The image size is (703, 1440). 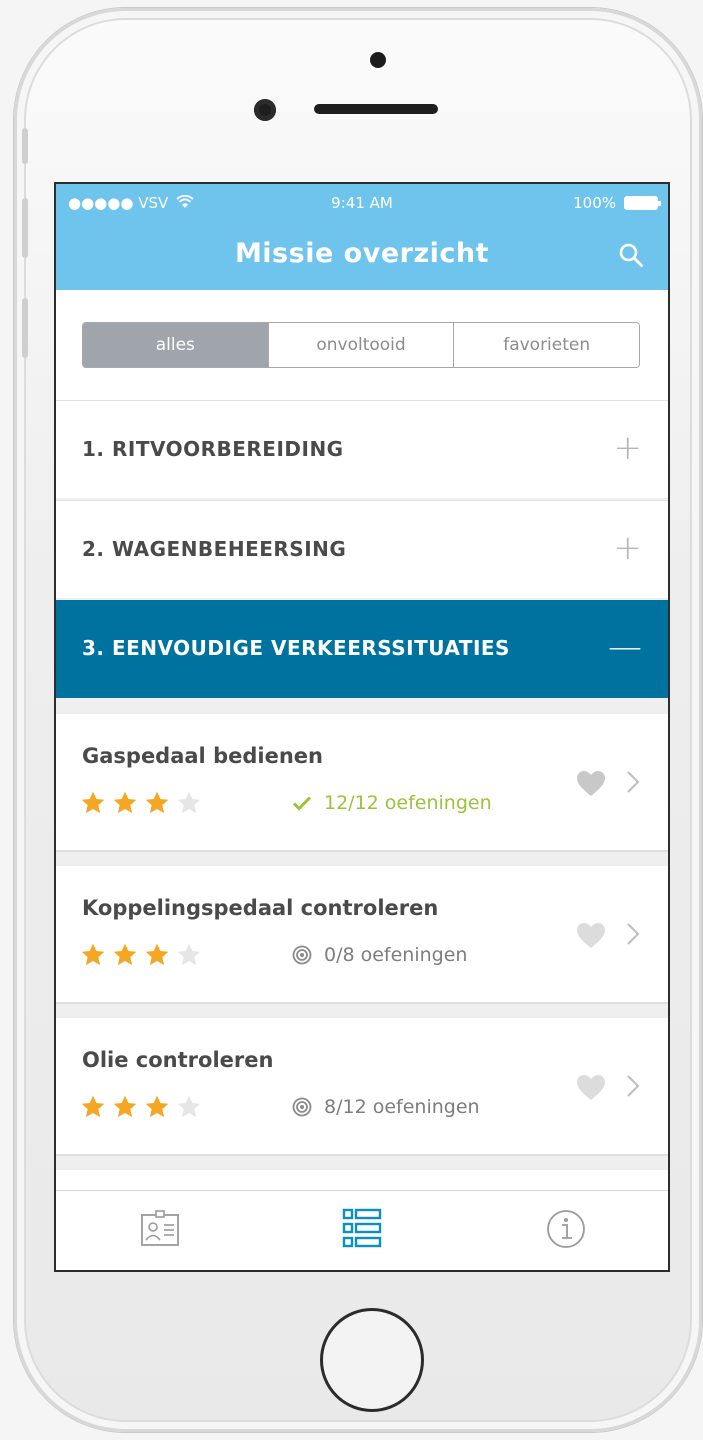 I want to click on mission-item: Olie controleren 8/12 oefeningen, so click(x=362, y=1086).